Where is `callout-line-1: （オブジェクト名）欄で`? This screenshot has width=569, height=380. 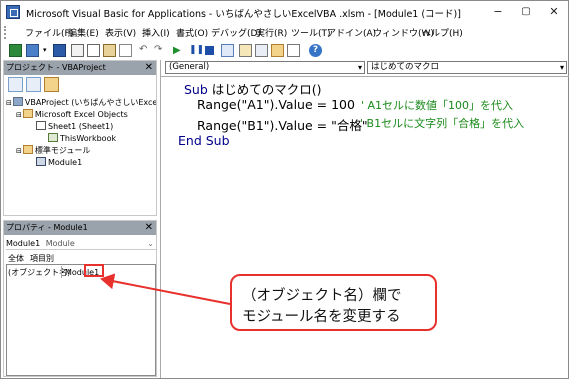
callout-line-1: （オブジェクト名）欄で is located at coordinates (322, 296).